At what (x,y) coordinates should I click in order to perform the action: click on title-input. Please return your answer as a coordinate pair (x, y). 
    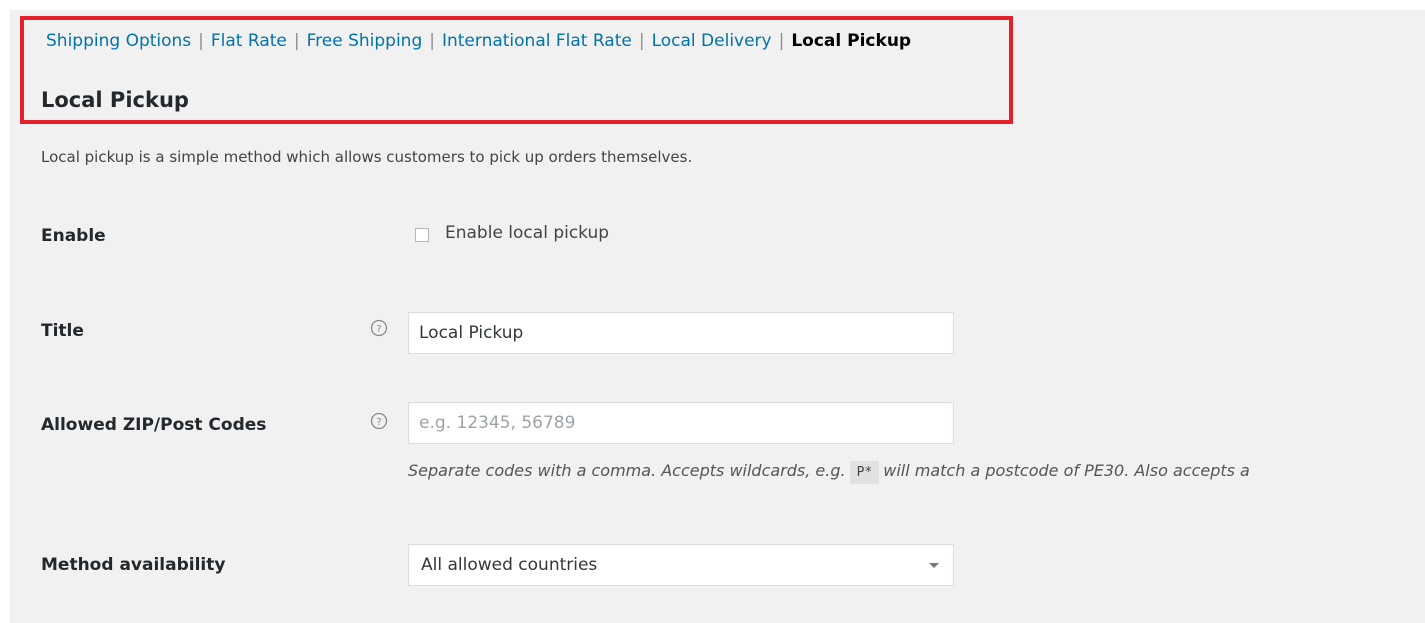
    Looking at the image, I should click on (681, 333).